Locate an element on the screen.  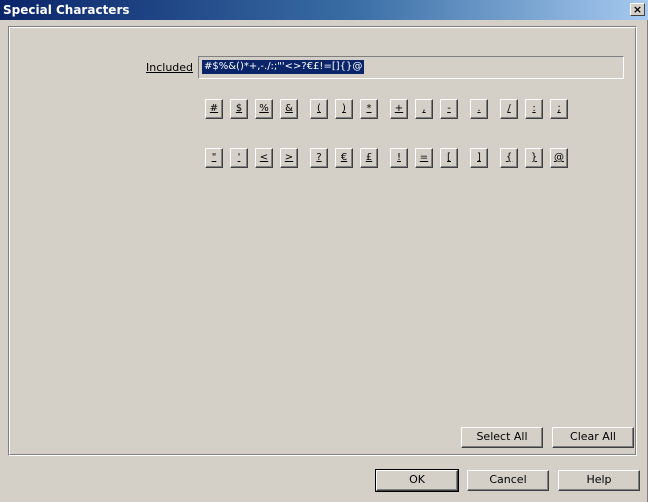
char-button: @ is located at coordinates (559, 158).